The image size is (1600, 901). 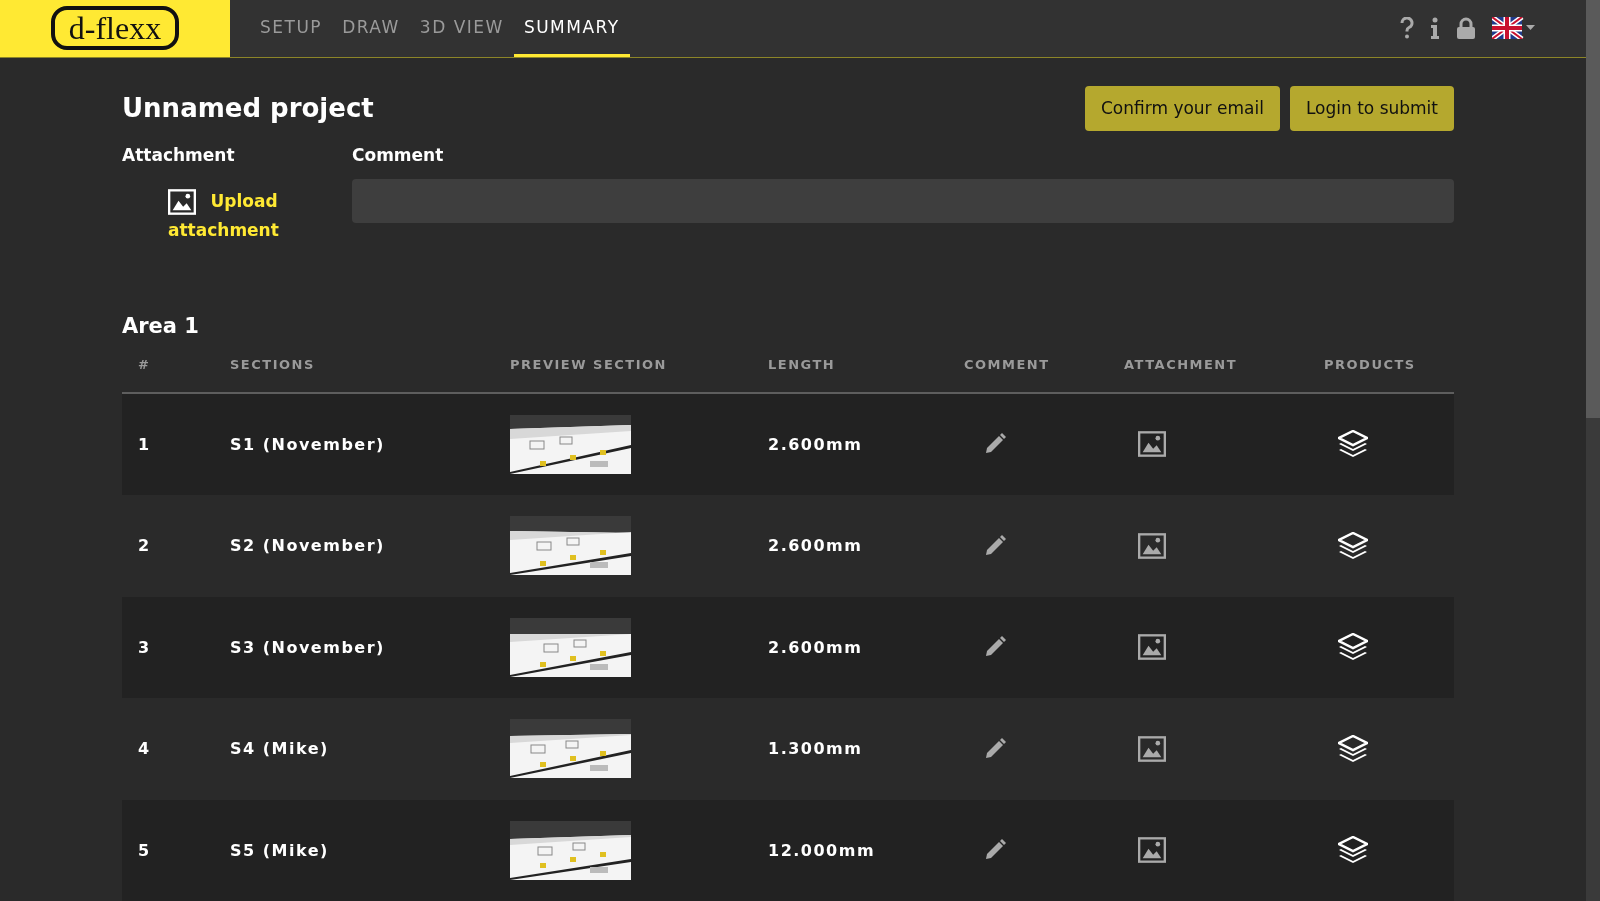 What do you see at coordinates (588, 364) in the screenshot?
I see `column-header: PREVIEW SECTION` at bounding box center [588, 364].